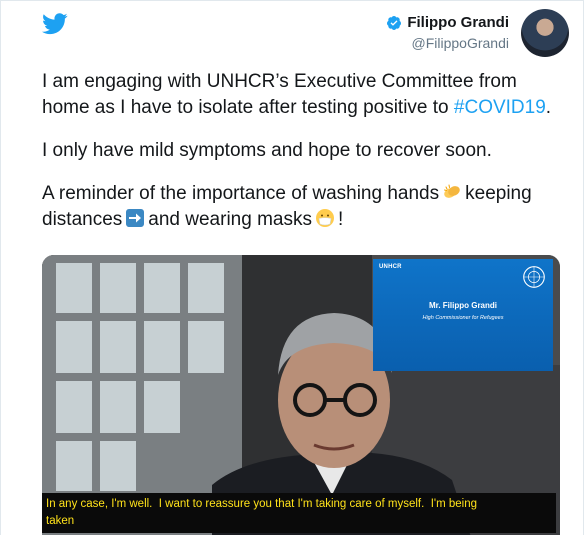  What do you see at coordinates (447, 33) in the screenshot?
I see `author-block: Filippo Grandi @FilippoGrandi` at bounding box center [447, 33].